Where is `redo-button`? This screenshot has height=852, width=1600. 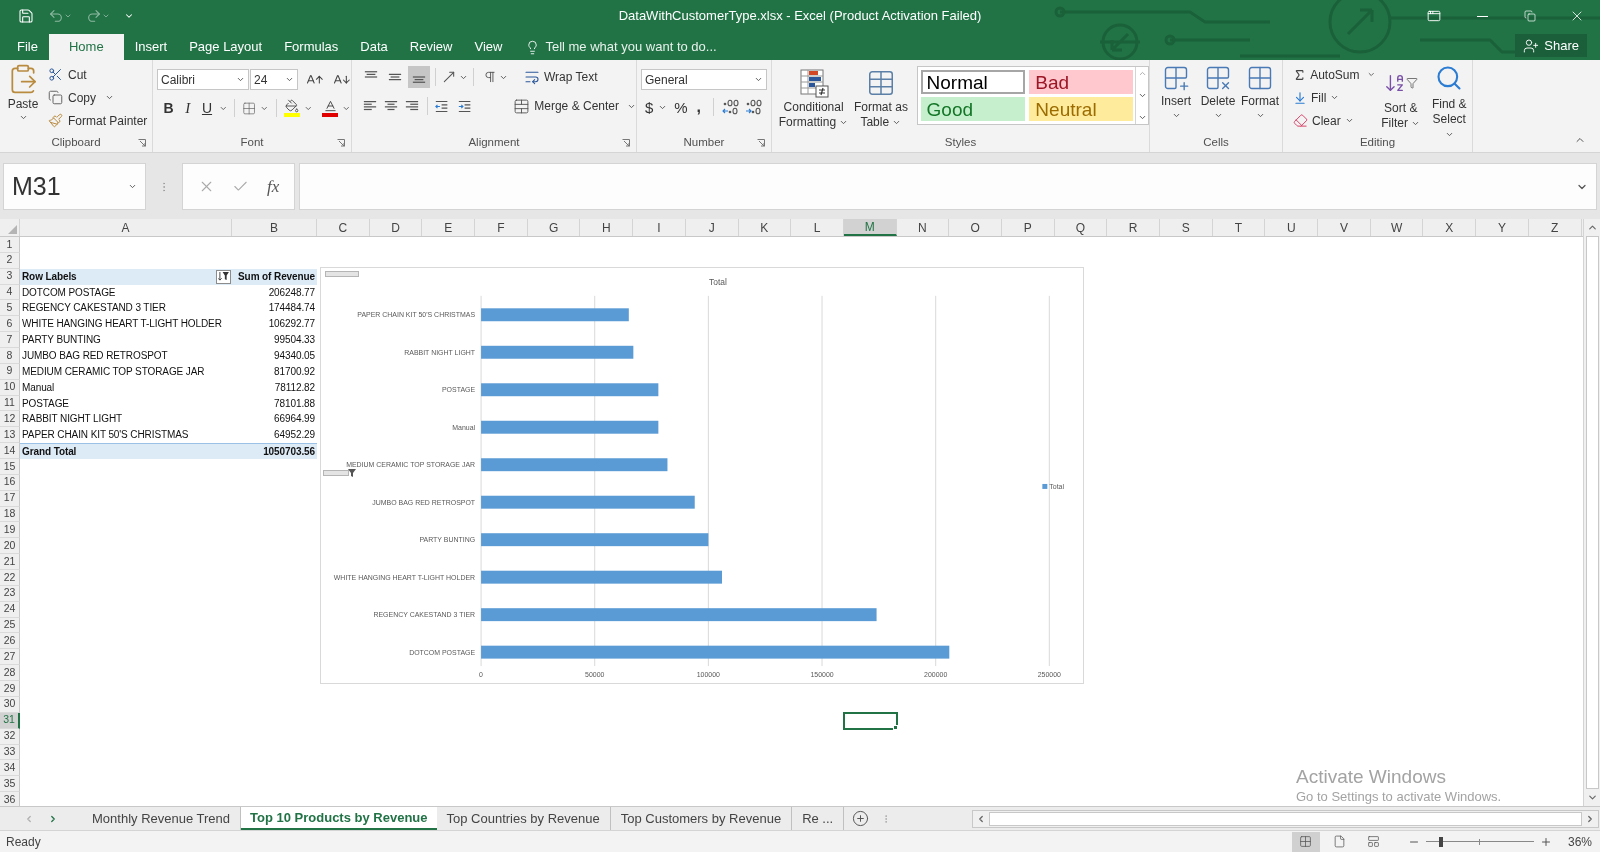 redo-button is located at coordinates (98, 16).